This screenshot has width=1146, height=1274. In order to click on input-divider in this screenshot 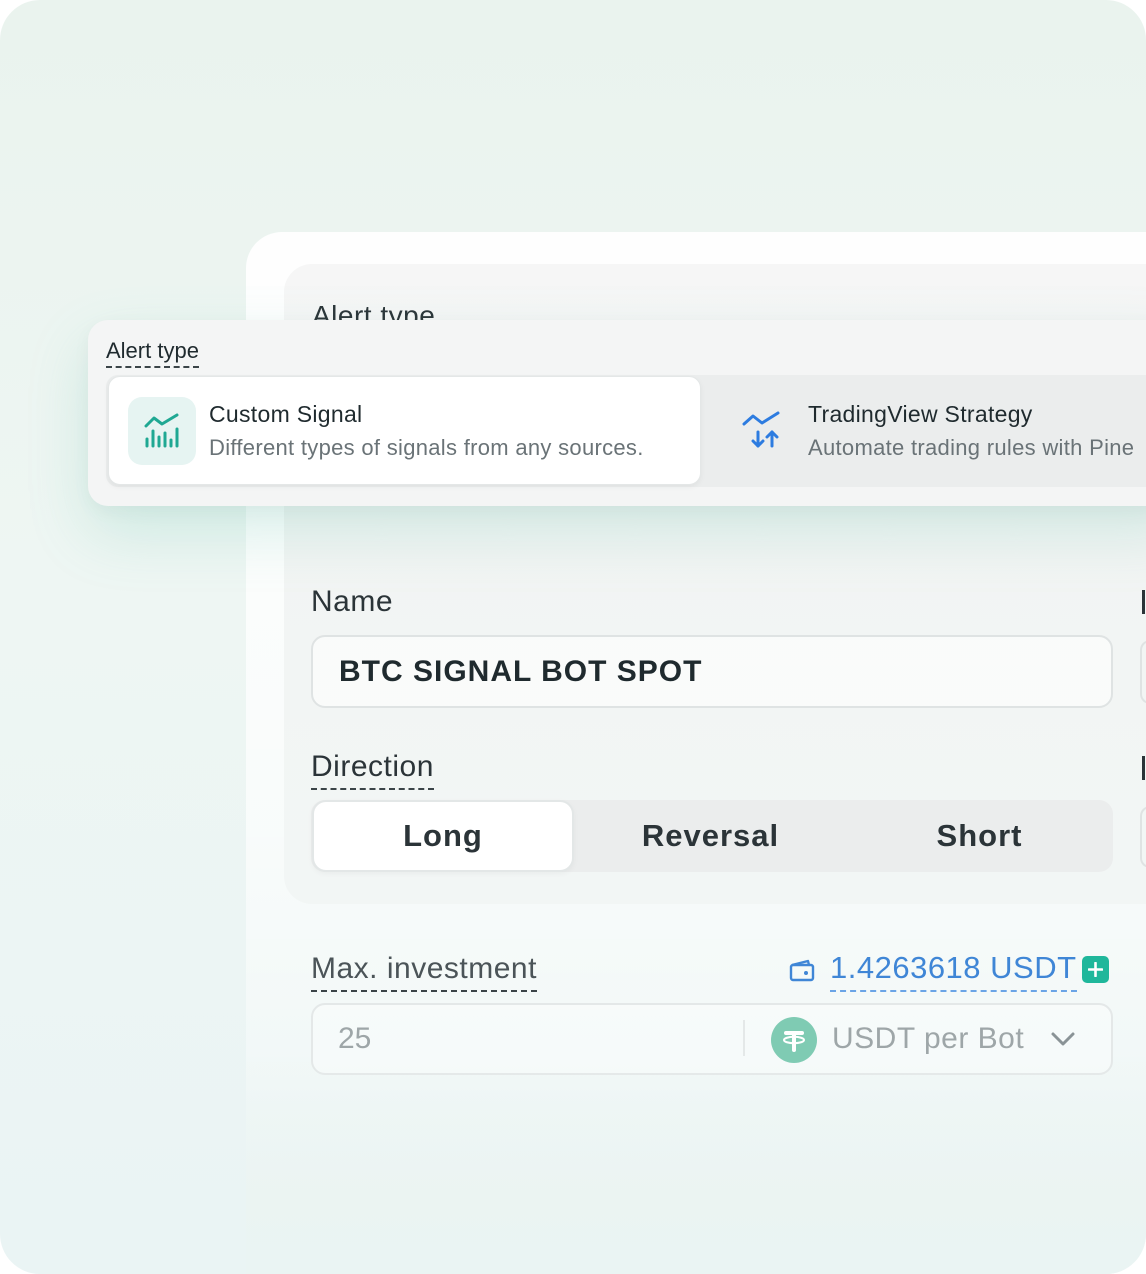, I will do `click(744, 1038)`.